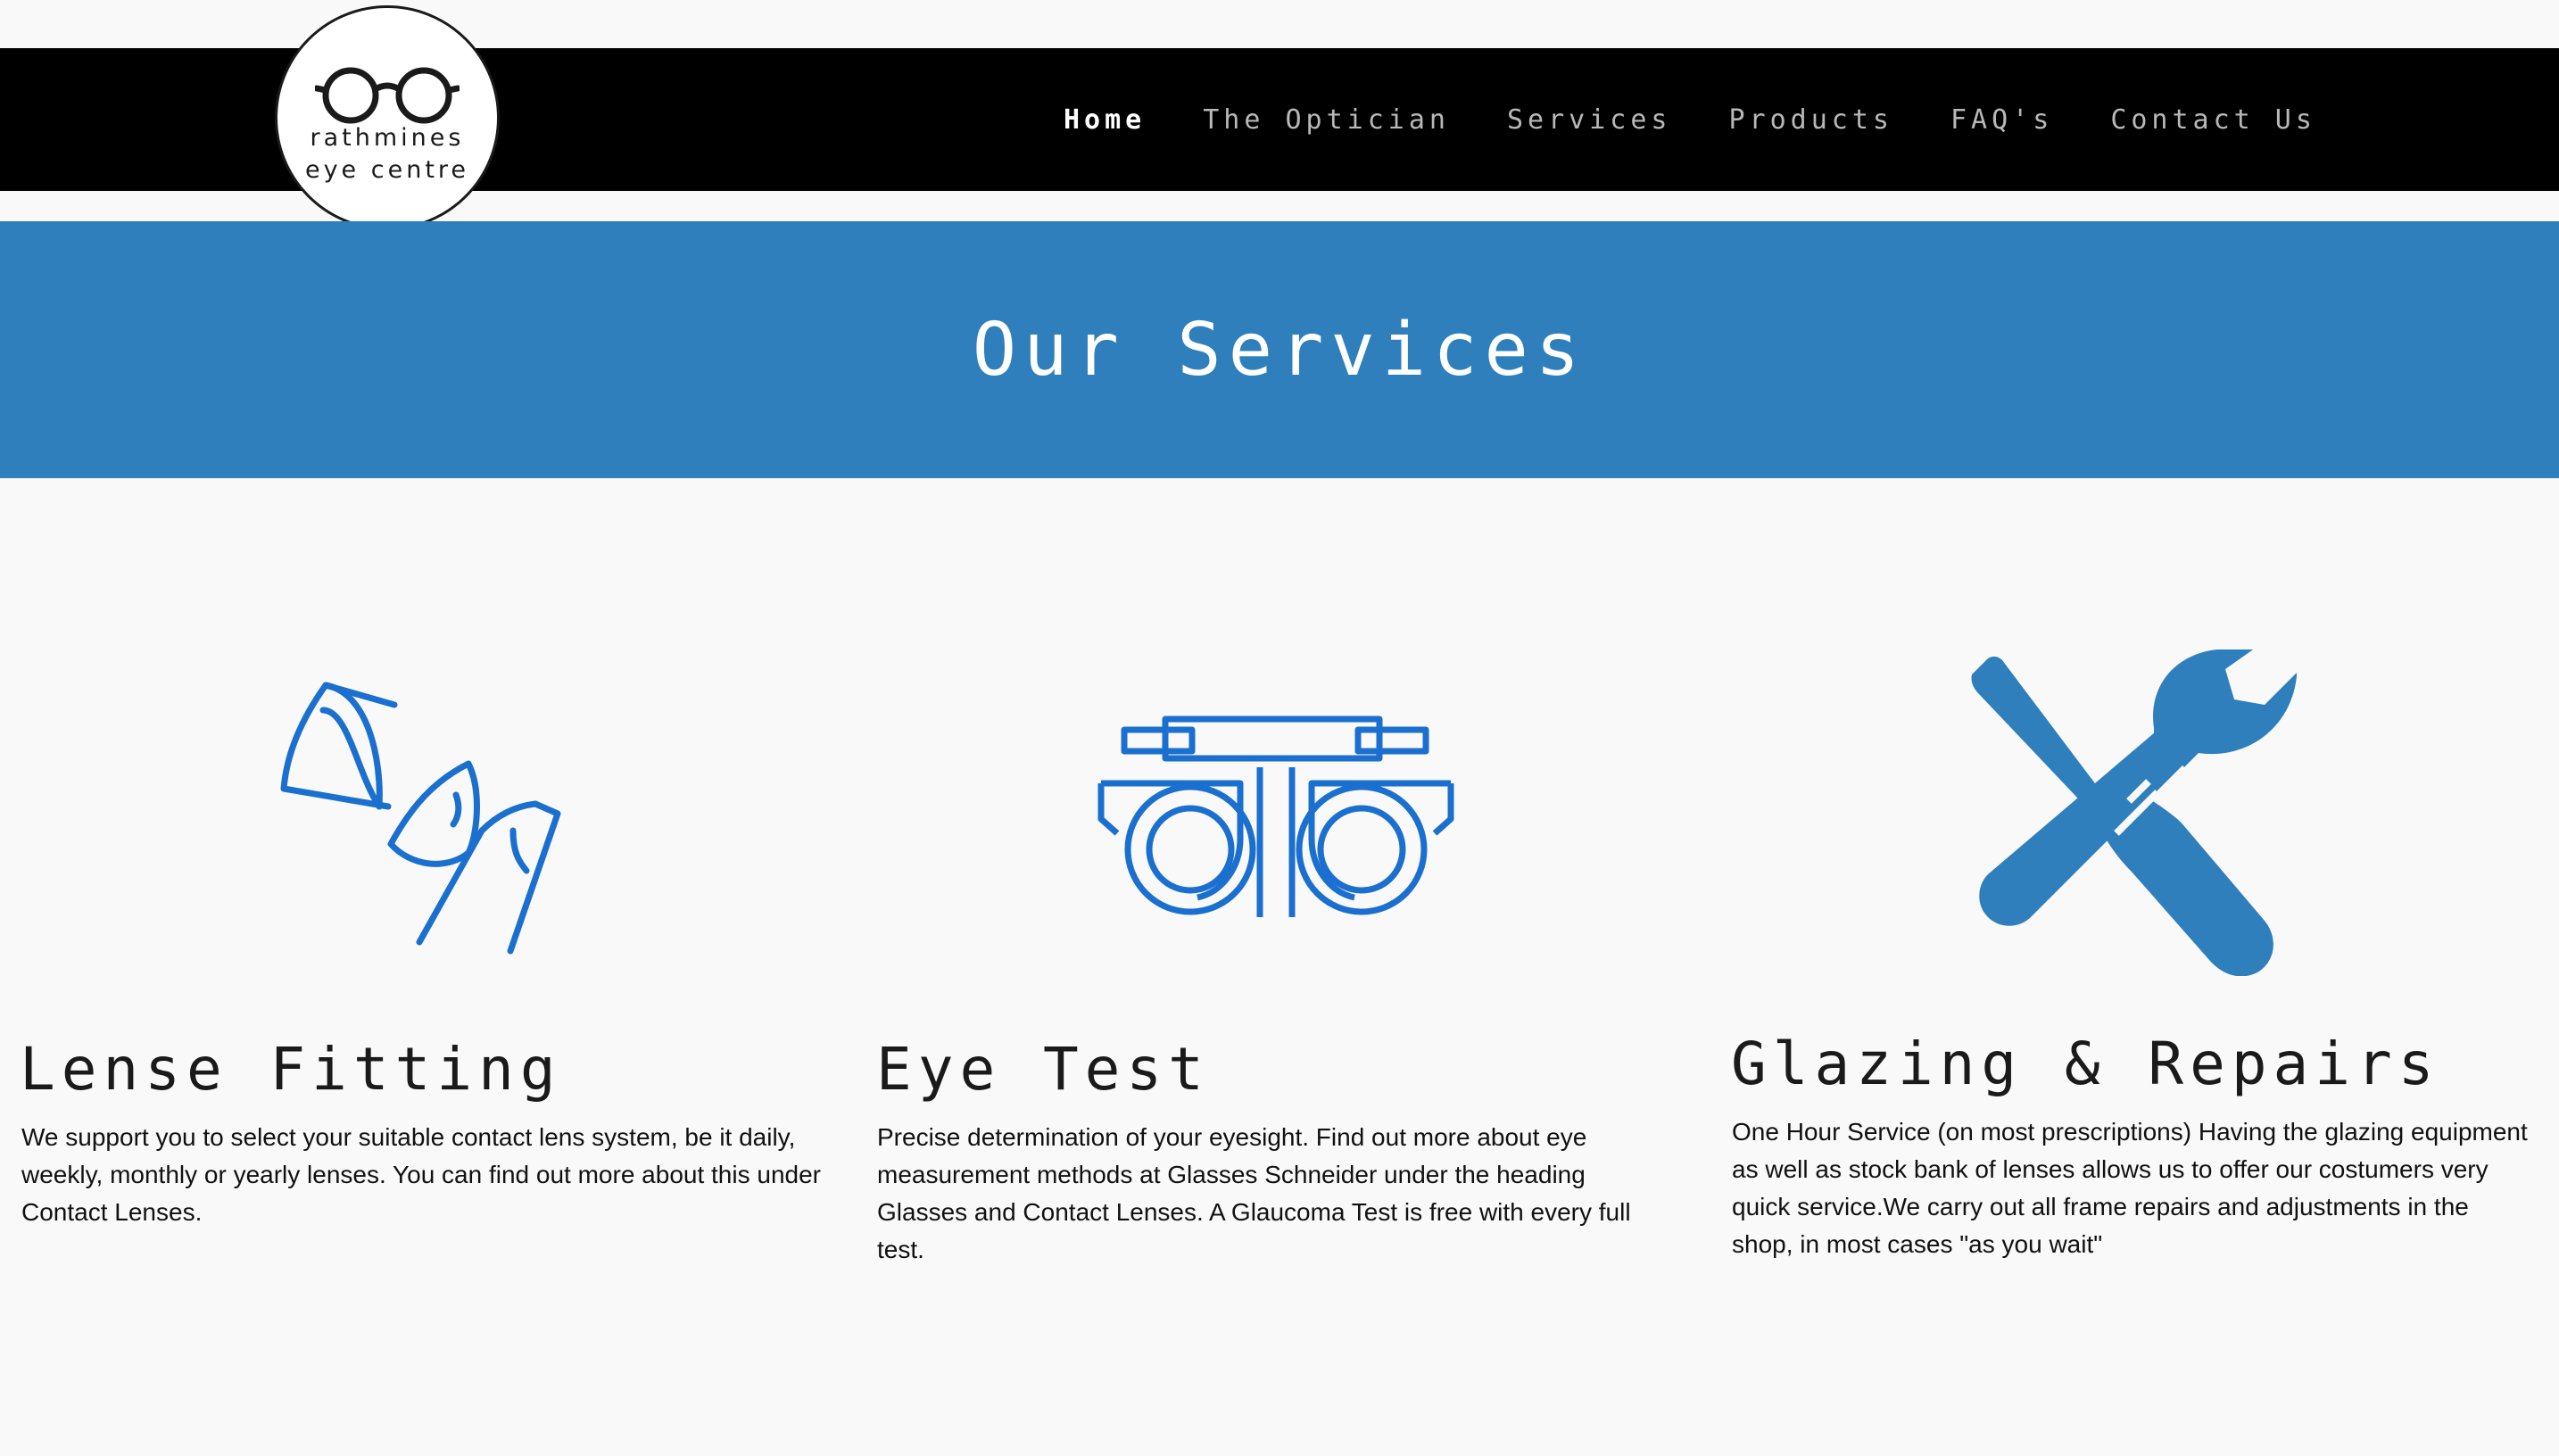 The width and height of the screenshot is (2559, 1456). Describe the element at coordinates (387, 138) in the screenshot. I see `logo-text-line1: rathmines` at that location.